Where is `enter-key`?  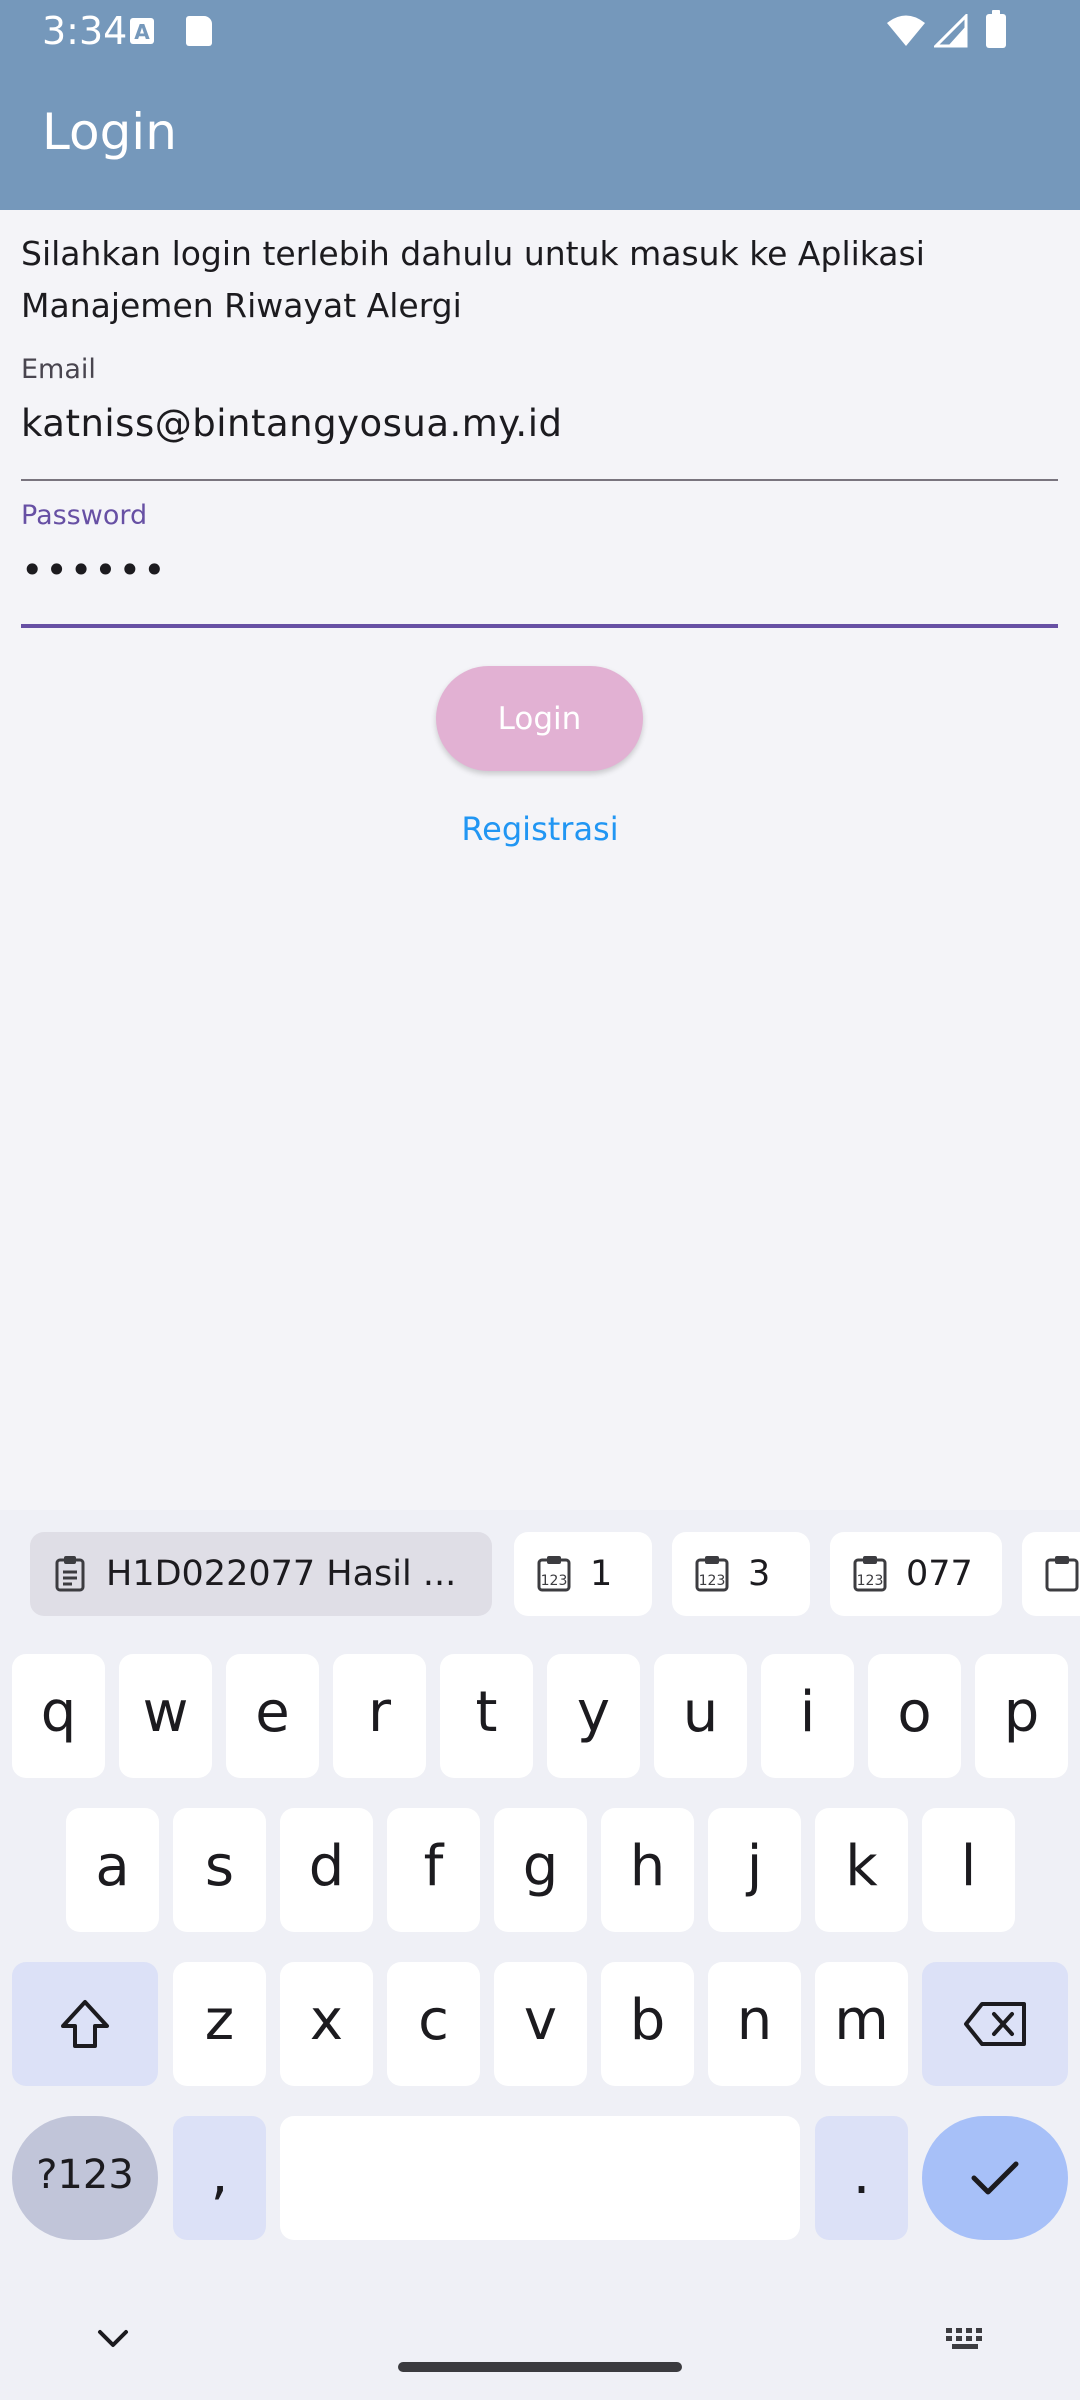
enter-key is located at coordinates (995, 2178).